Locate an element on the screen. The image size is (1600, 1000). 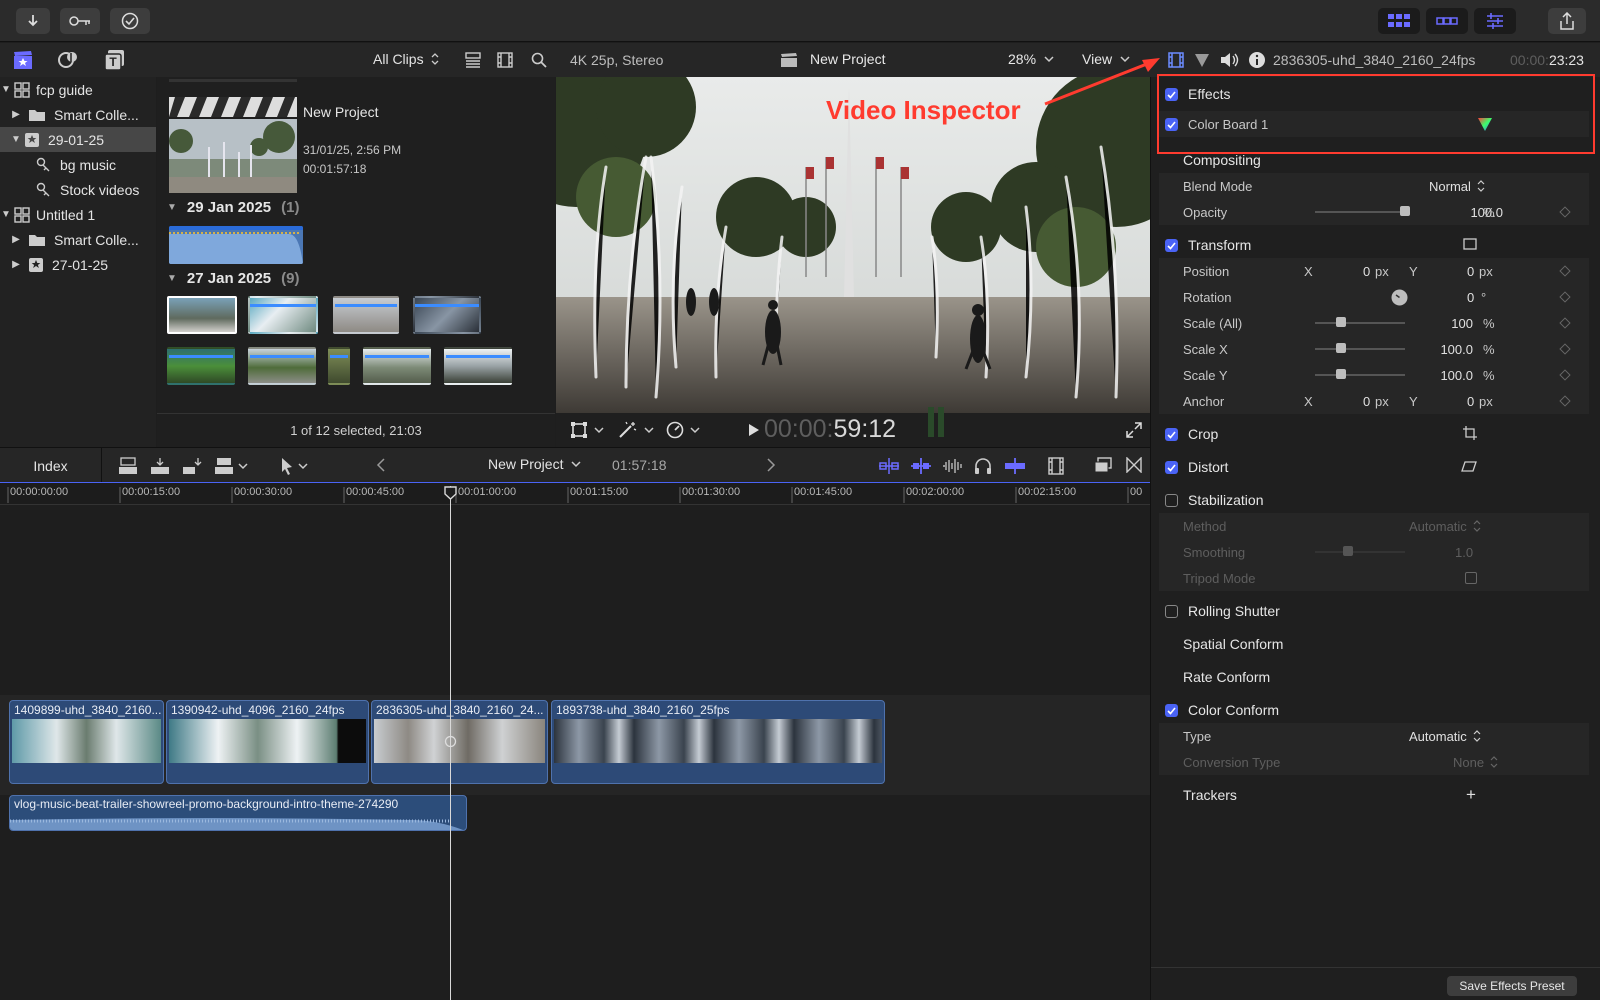
scale-x-slider is located at coordinates (1360, 348).